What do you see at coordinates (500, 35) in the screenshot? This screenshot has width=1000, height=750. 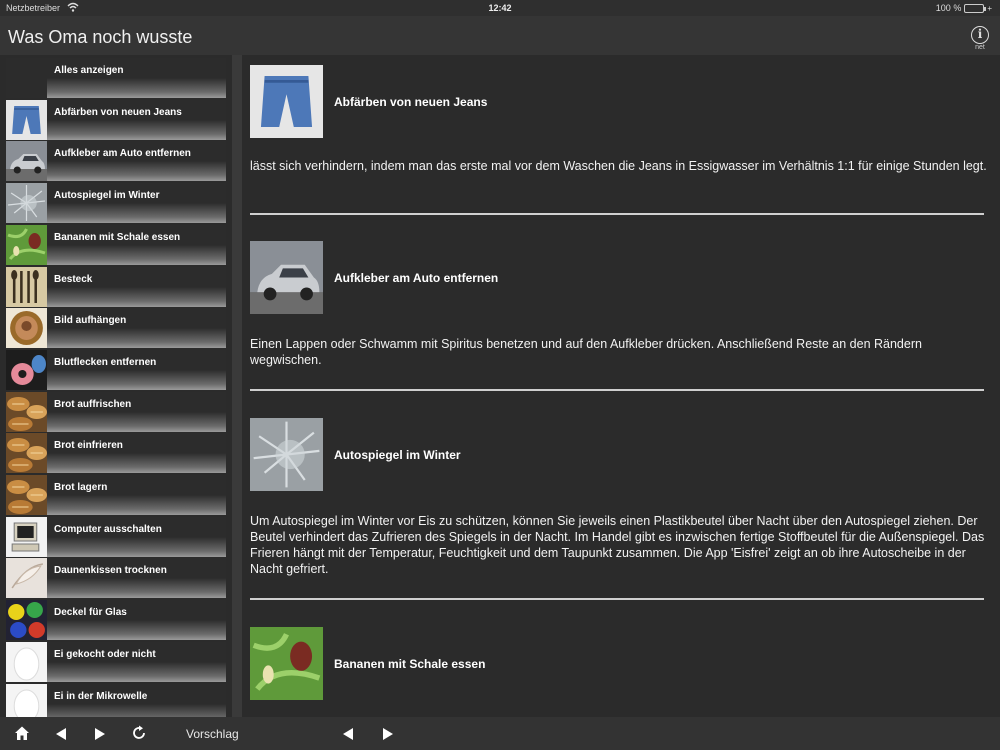 I see `navigation-bar: Was Oma noch wusste i net` at bounding box center [500, 35].